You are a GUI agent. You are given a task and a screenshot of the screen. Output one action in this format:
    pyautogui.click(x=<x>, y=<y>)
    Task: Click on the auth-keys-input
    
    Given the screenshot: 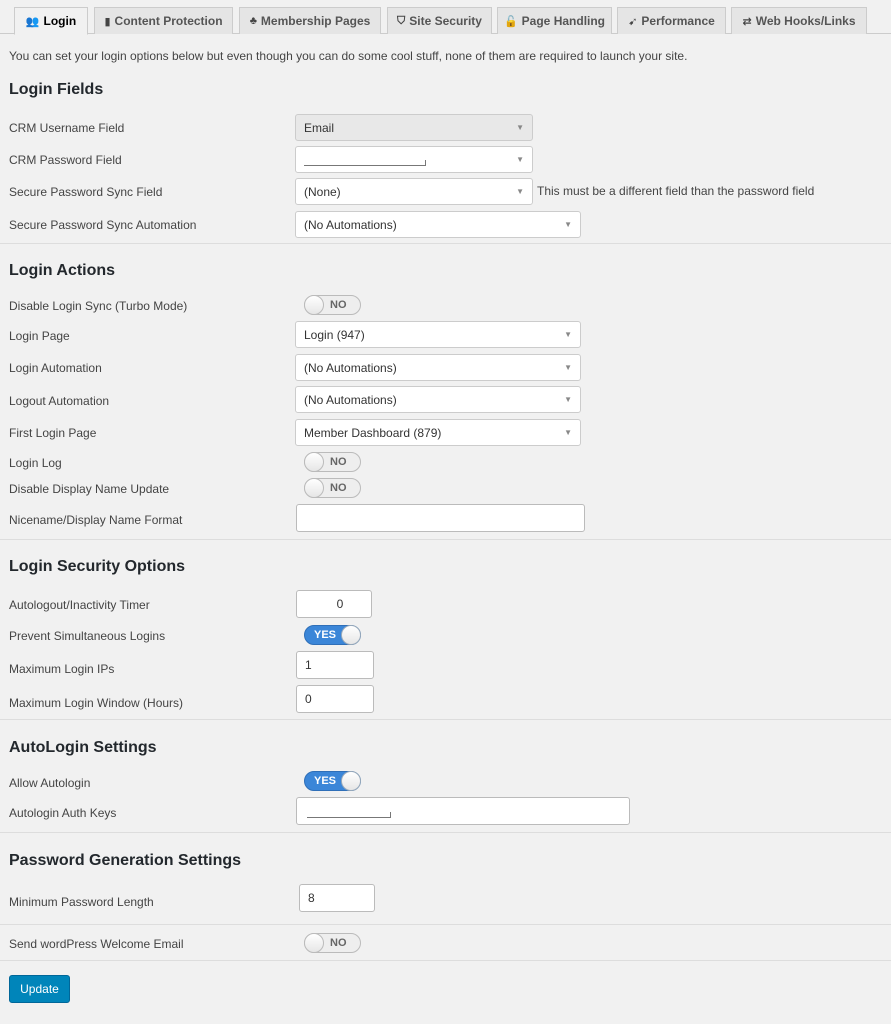 What is the action you would take?
    pyautogui.click(x=463, y=811)
    